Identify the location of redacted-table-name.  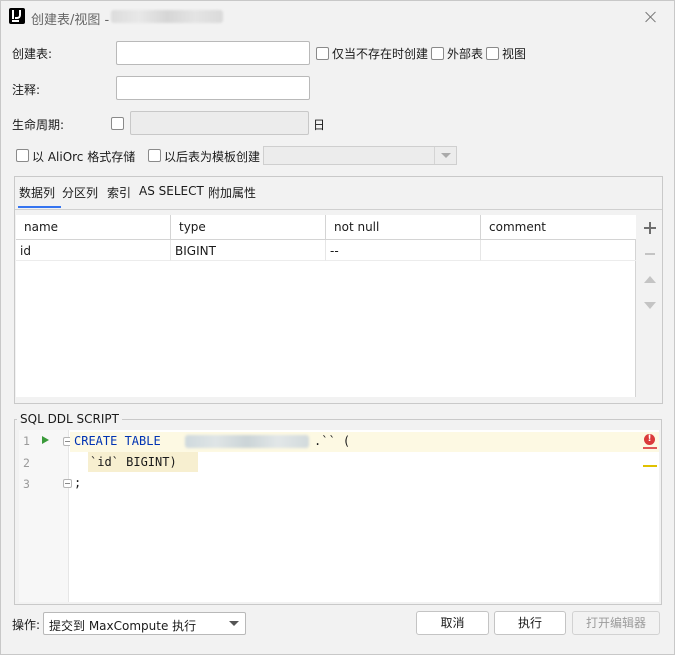
(247, 441).